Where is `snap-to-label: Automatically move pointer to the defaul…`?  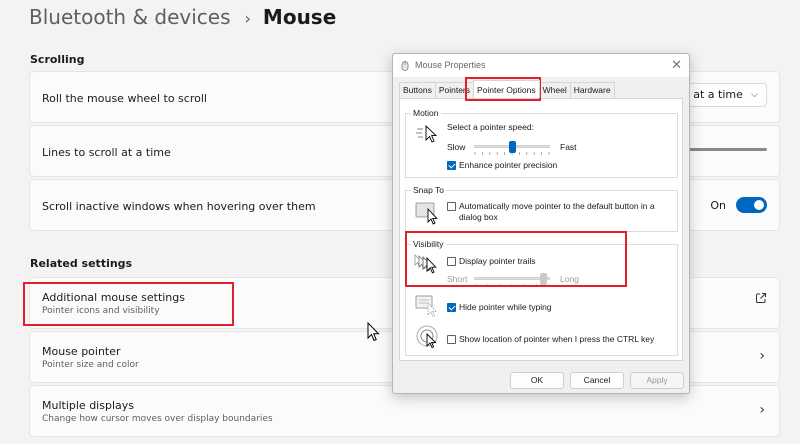
snap-to-label: Automatically move pointer to the defaul… is located at coordinates (557, 211).